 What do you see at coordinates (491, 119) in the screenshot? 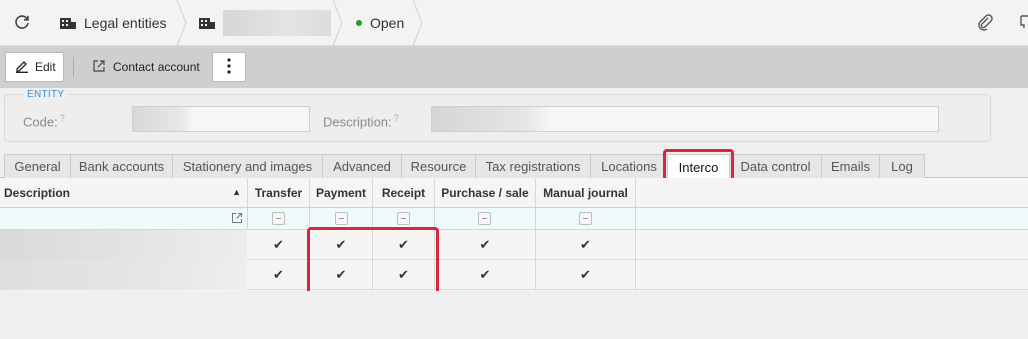
I see `redacted-description` at bounding box center [491, 119].